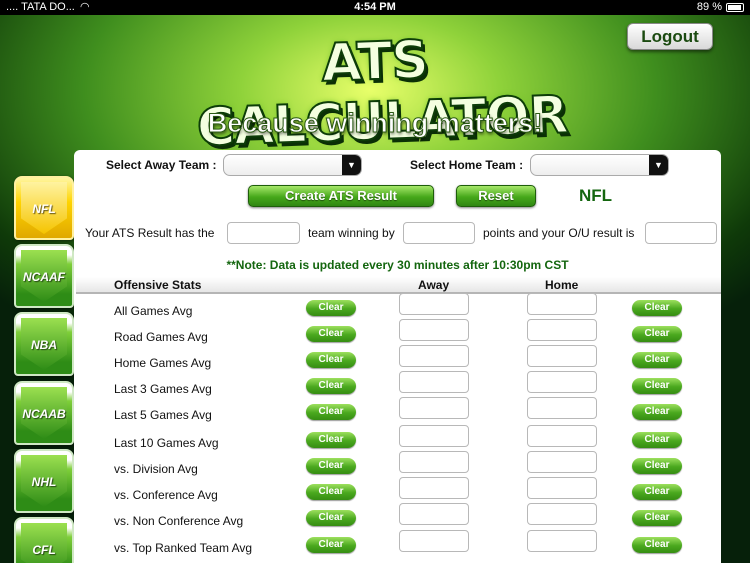 The image size is (750, 563). I want to click on stat-row-label: Road Games Avg, so click(161, 337).